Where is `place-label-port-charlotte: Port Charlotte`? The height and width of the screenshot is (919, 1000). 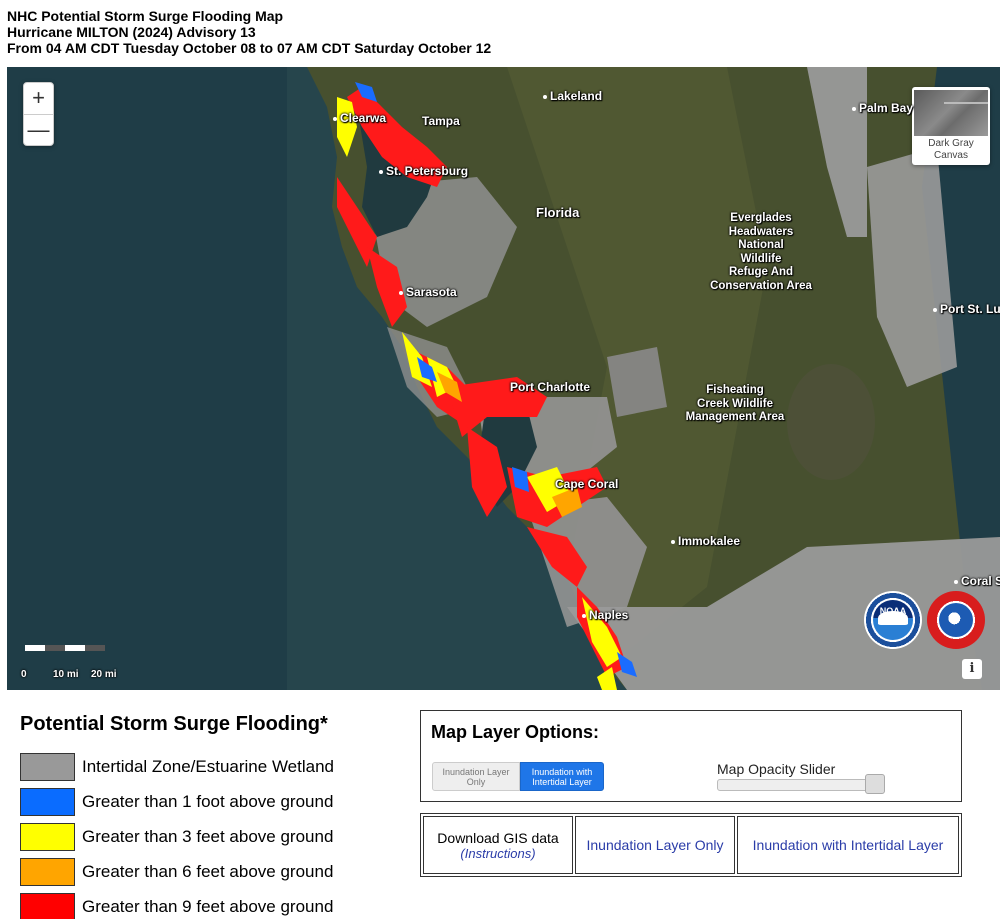 place-label-port-charlotte: Port Charlotte is located at coordinates (550, 387).